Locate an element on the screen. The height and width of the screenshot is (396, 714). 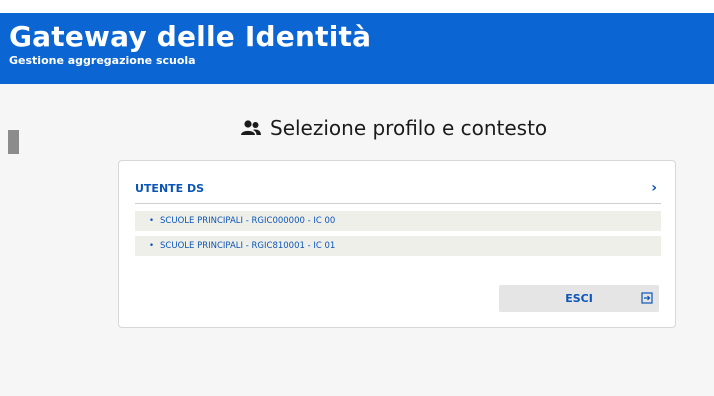
context-item-label: SCUOLE PRINCIPALI - RGIC000000 - IC 00 is located at coordinates (248, 221).